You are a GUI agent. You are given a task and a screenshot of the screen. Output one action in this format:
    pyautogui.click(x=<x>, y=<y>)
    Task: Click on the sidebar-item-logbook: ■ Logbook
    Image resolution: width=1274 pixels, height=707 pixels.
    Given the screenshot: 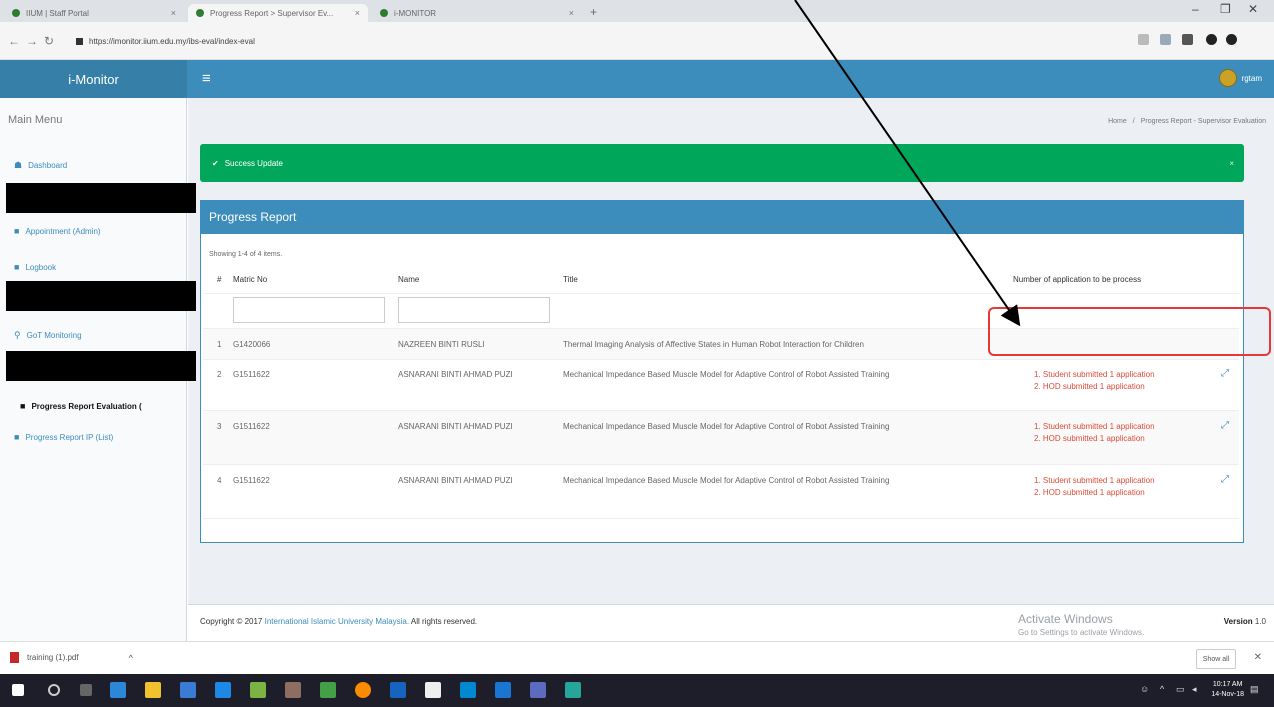 What is the action you would take?
    pyautogui.click(x=35, y=267)
    